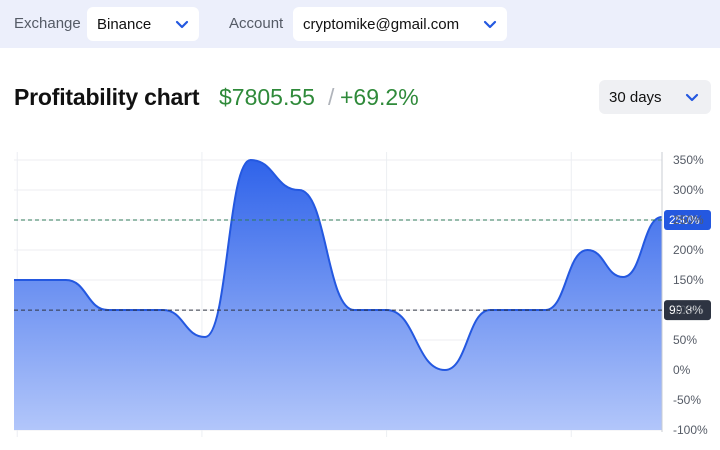 This screenshot has width=720, height=450. What do you see at coordinates (687, 400) in the screenshot?
I see `y-tick-label: -50%` at bounding box center [687, 400].